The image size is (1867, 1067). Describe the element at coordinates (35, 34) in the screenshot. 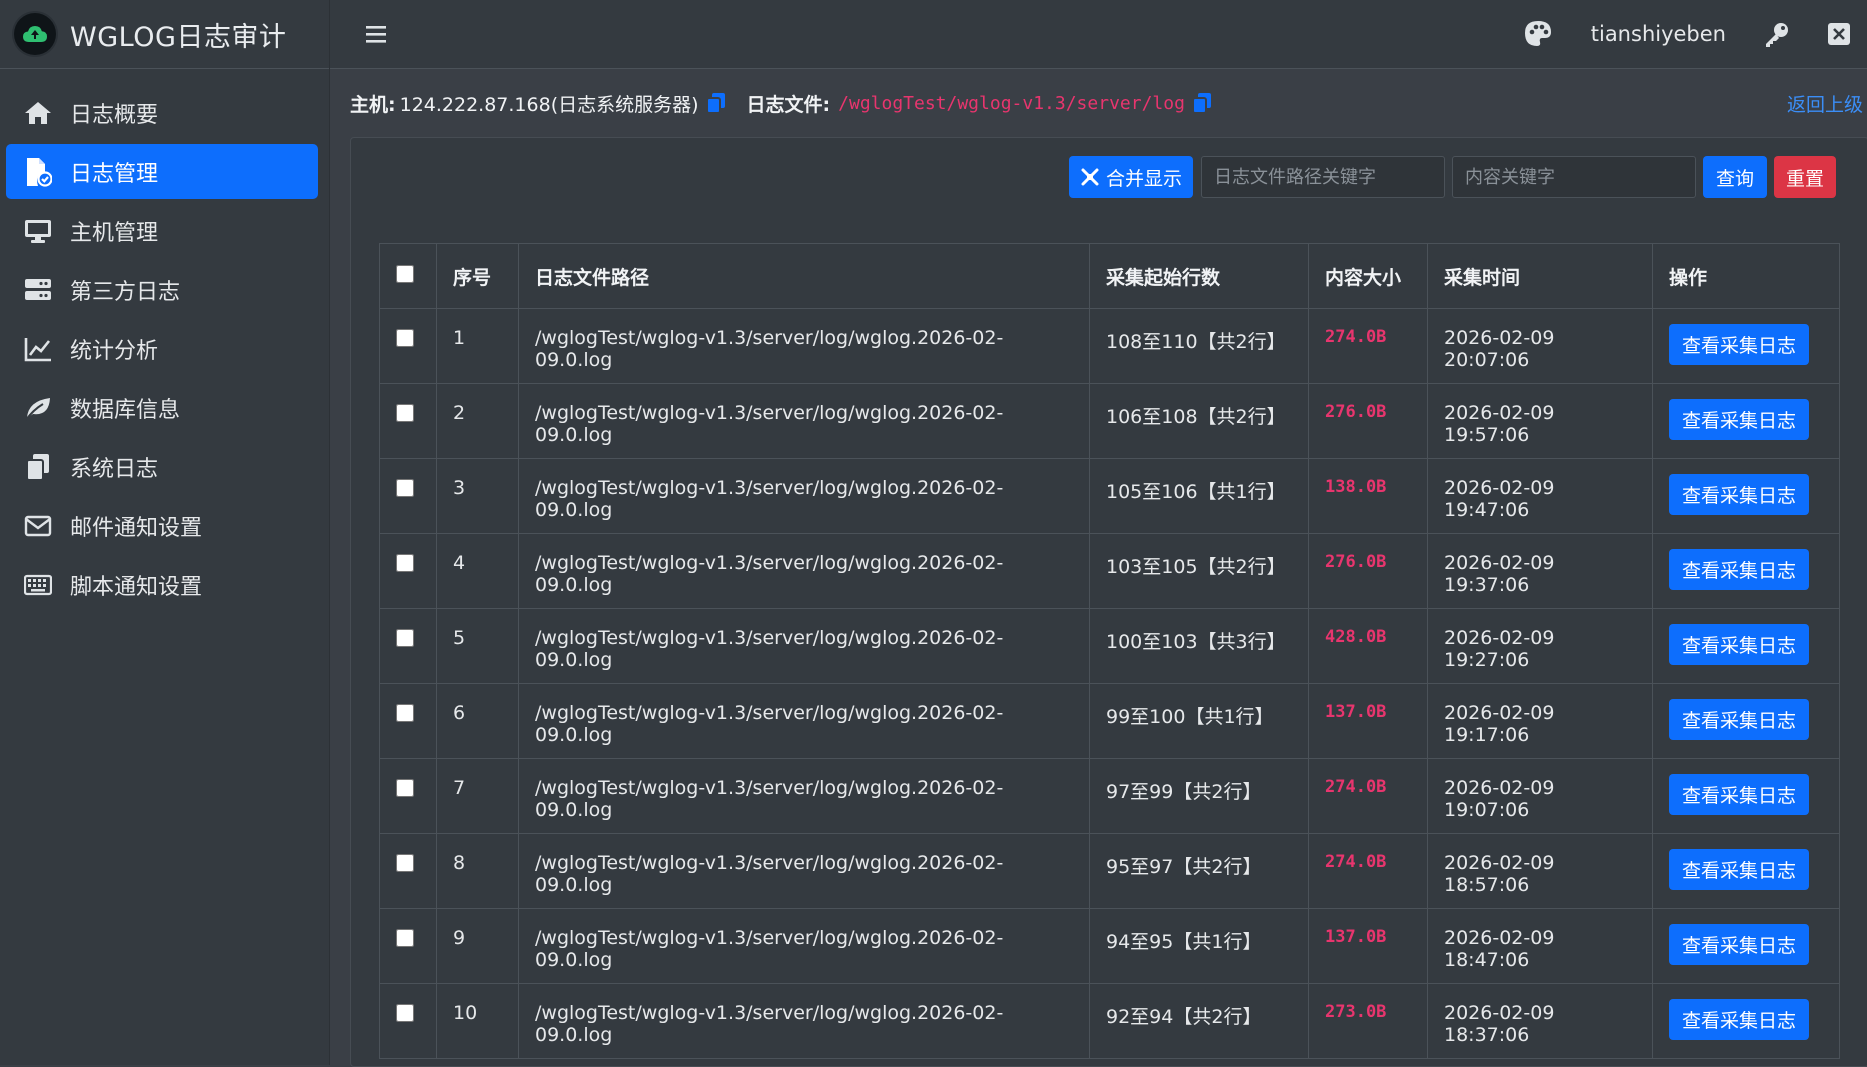

I see `cloud-logo-icon` at that location.